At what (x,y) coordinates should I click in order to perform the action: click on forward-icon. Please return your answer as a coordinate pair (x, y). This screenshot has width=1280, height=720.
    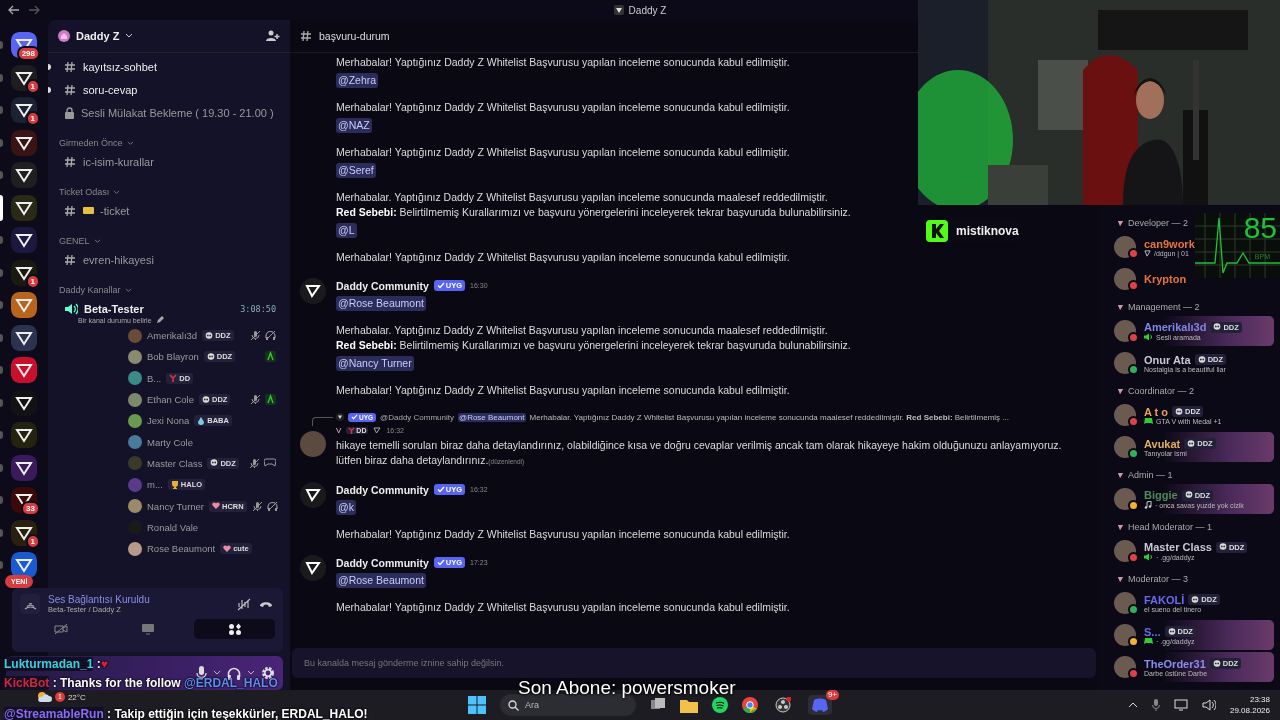
    Looking at the image, I should click on (34, 10).